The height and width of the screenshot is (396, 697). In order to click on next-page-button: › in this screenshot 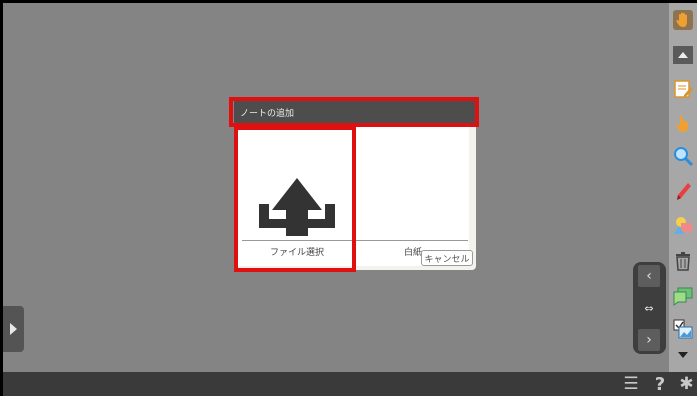, I will do `click(649, 340)`.